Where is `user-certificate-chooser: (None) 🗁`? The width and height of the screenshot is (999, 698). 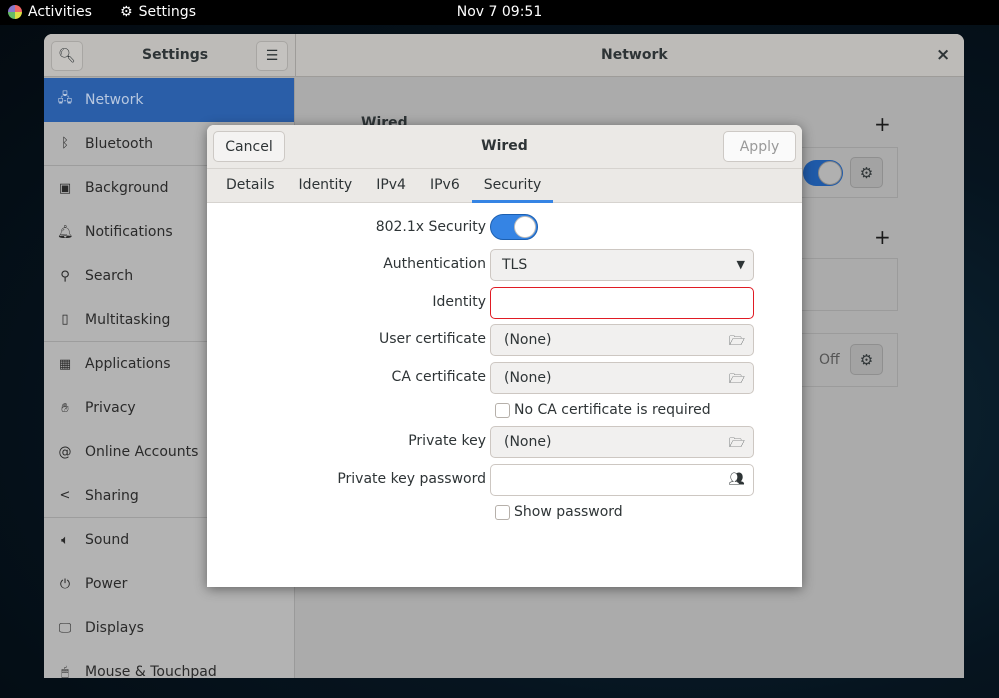
user-certificate-chooser: (None) 🗁 is located at coordinates (622, 340).